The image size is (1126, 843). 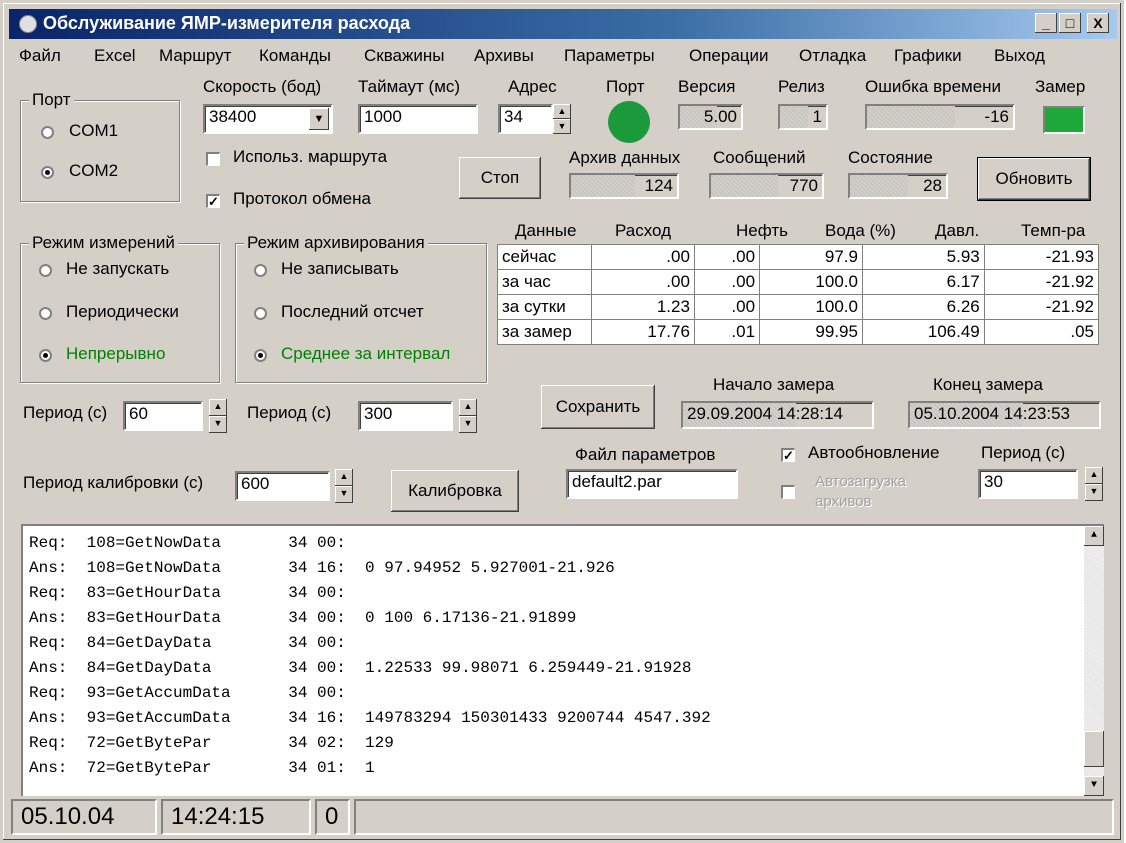 What do you see at coordinates (811, 257) in the screenshot?
I see `table-cell: 97.9` at bounding box center [811, 257].